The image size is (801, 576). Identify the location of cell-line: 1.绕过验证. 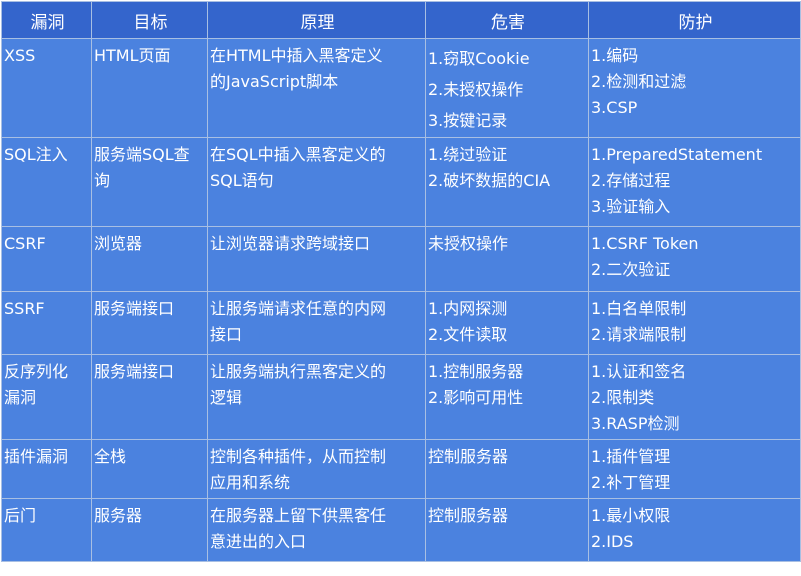
(468, 154).